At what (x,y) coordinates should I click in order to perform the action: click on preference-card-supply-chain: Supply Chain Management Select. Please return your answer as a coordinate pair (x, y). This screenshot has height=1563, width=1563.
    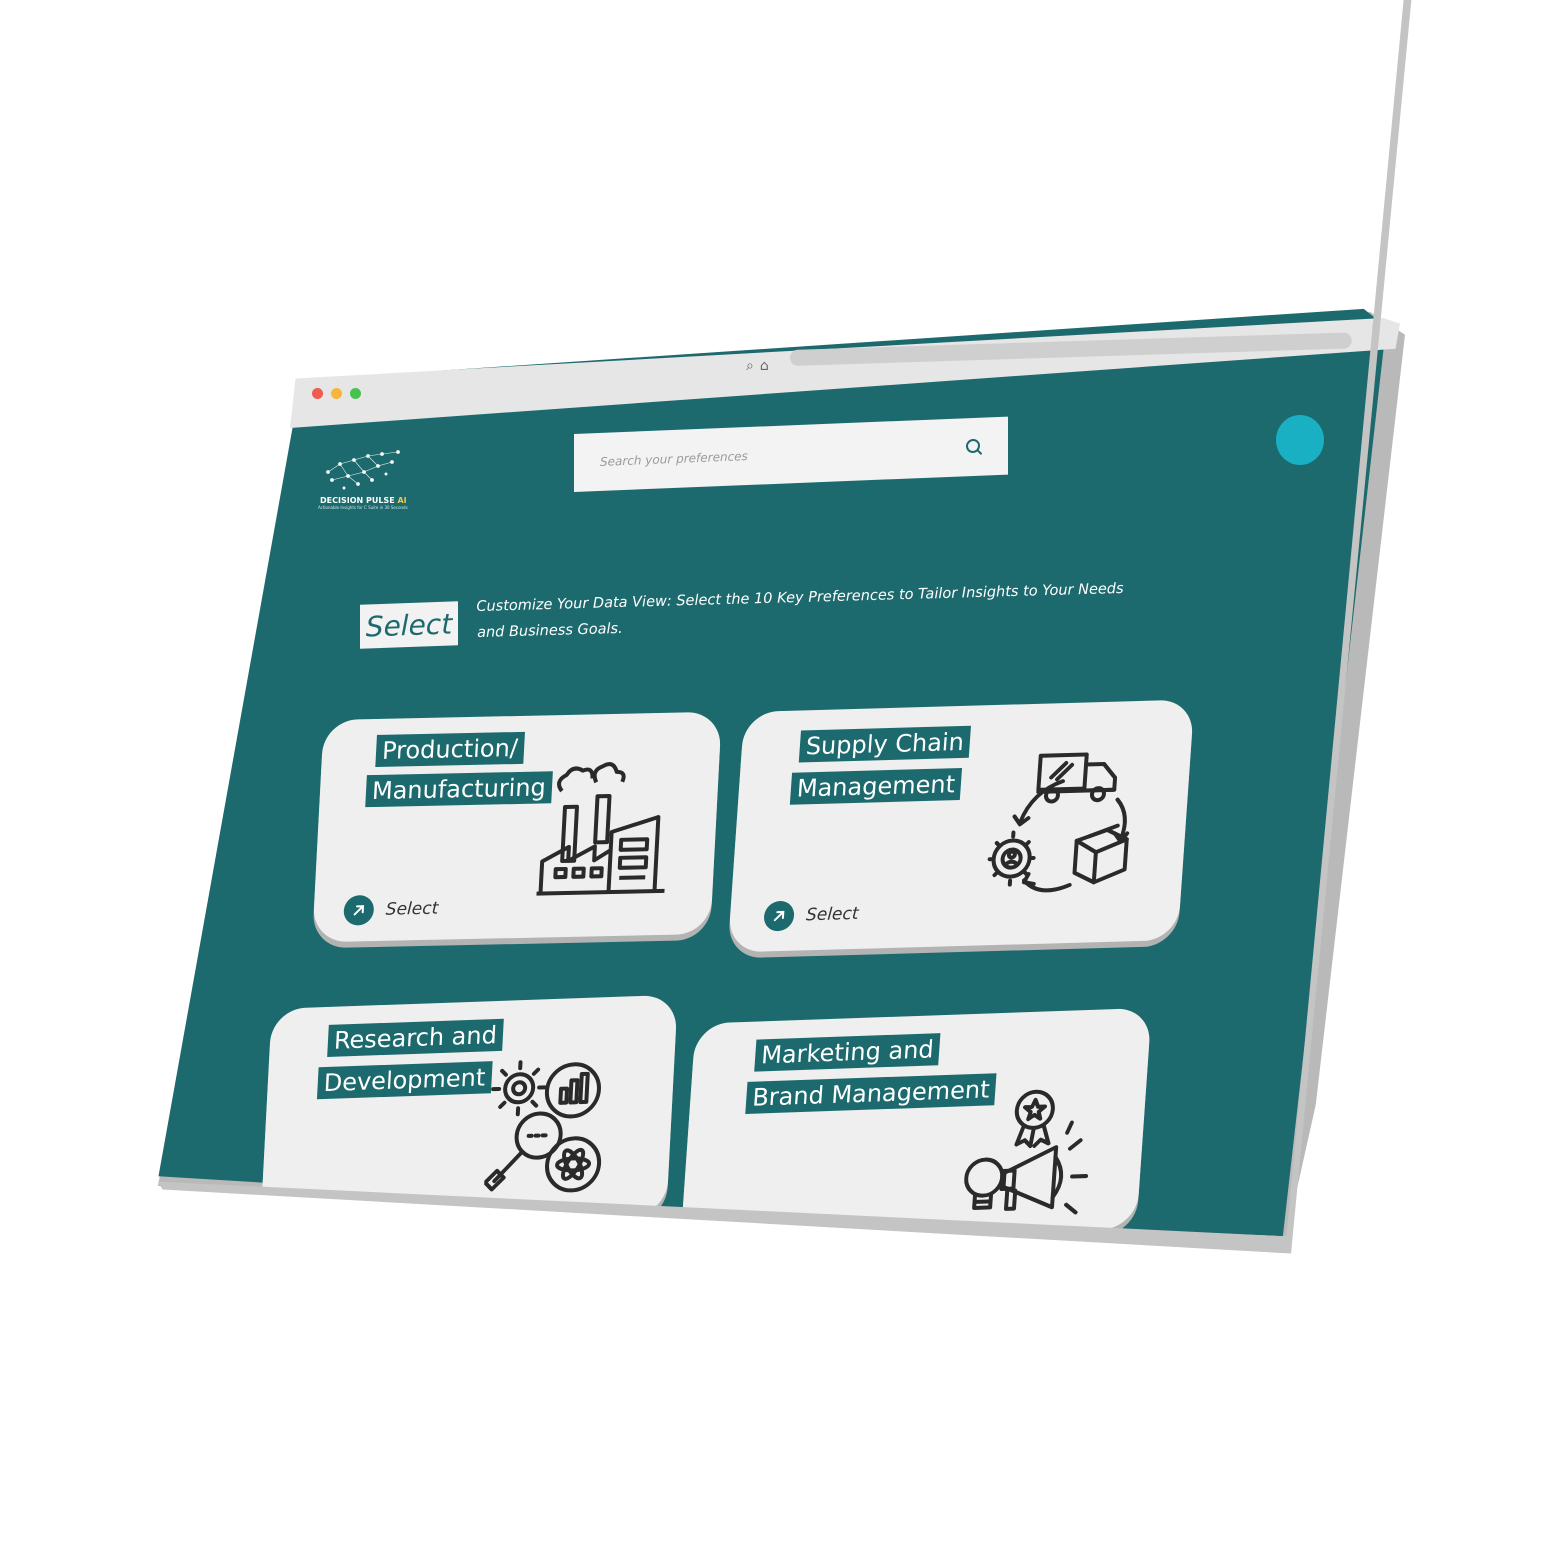
    Looking at the image, I should click on (961, 826).